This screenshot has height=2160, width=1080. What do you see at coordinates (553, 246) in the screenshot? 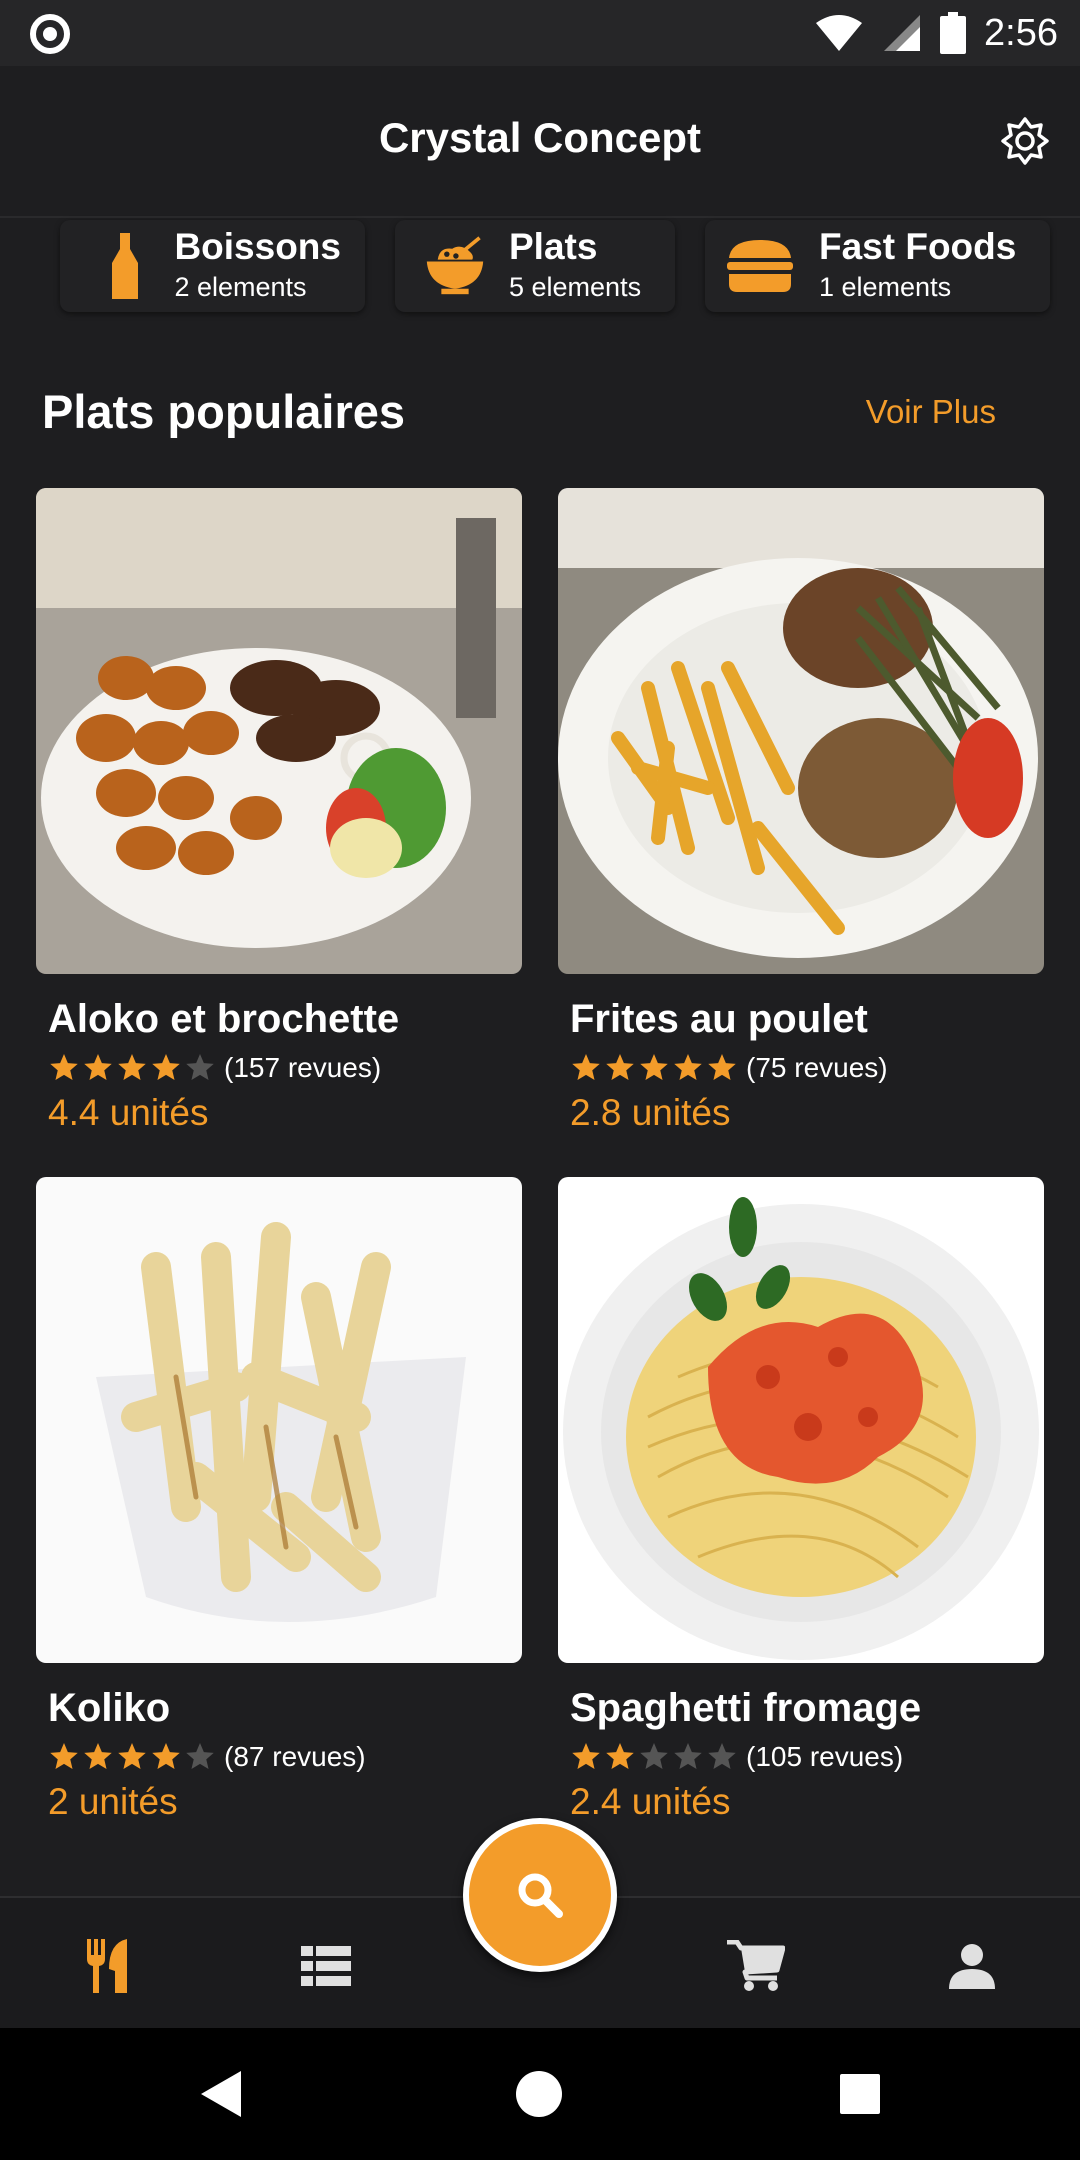
I see `category-name: Plats` at bounding box center [553, 246].